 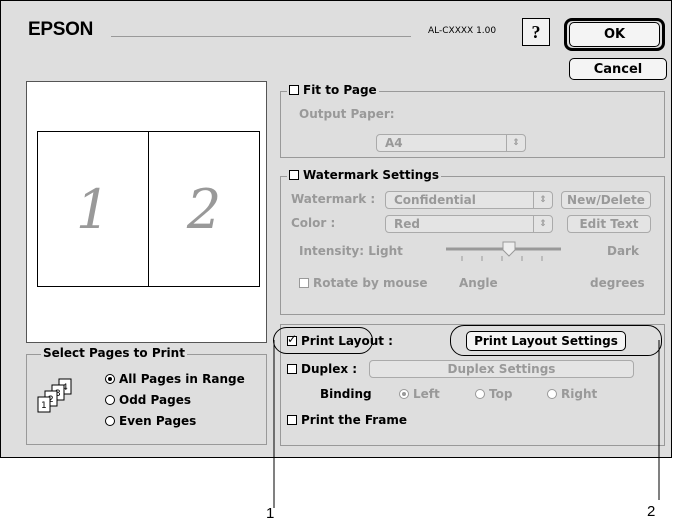 I want to click on callout-2: 2, so click(x=651, y=511).